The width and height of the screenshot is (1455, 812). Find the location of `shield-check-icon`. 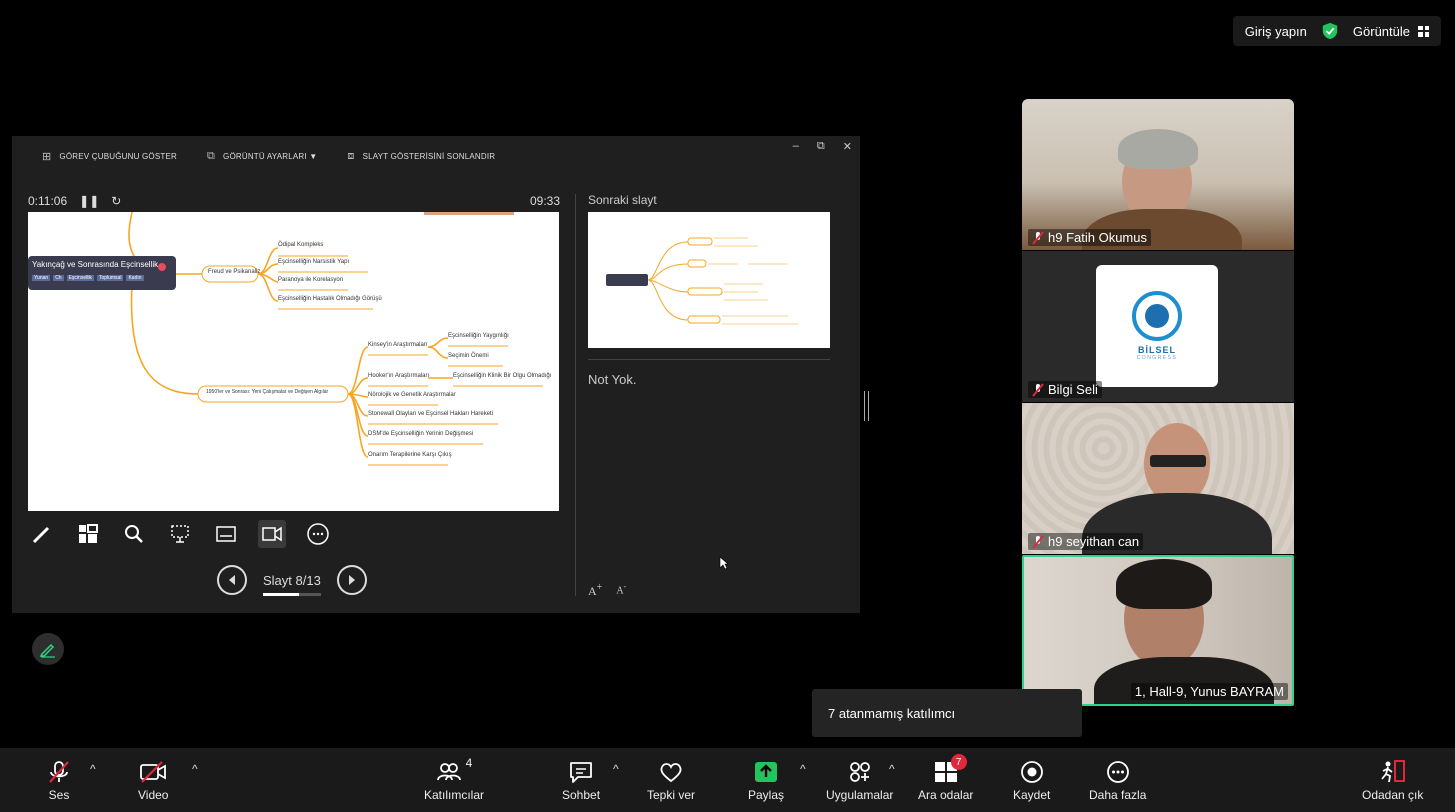

shield-check-icon is located at coordinates (1330, 31).